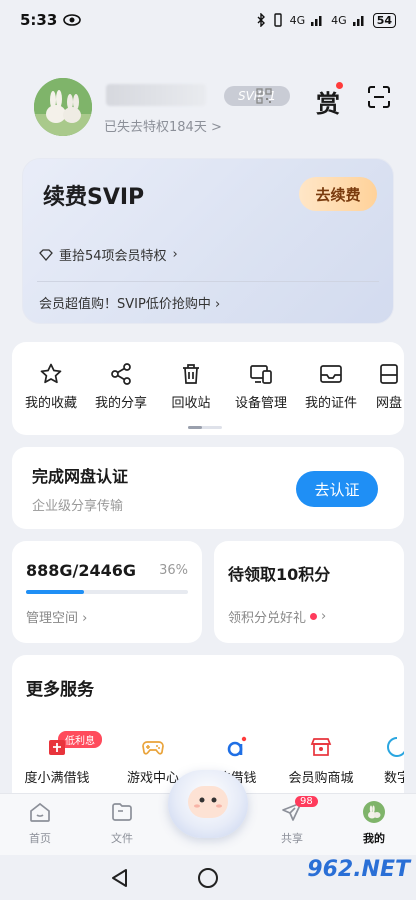 The width and height of the screenshot is (416, 900). What do you see at coordinates (328, 101) in the screenshot?
I see `reward-icon: 赏` at bounding box center [328, 101].